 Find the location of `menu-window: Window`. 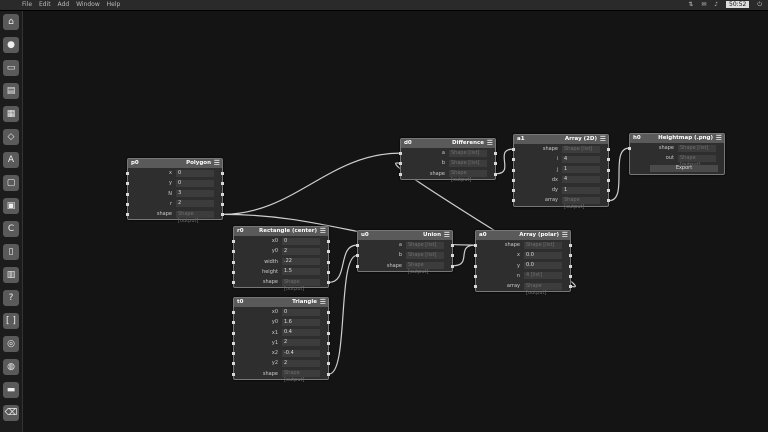

menu-window: Window is located at coordinates (88, 4).